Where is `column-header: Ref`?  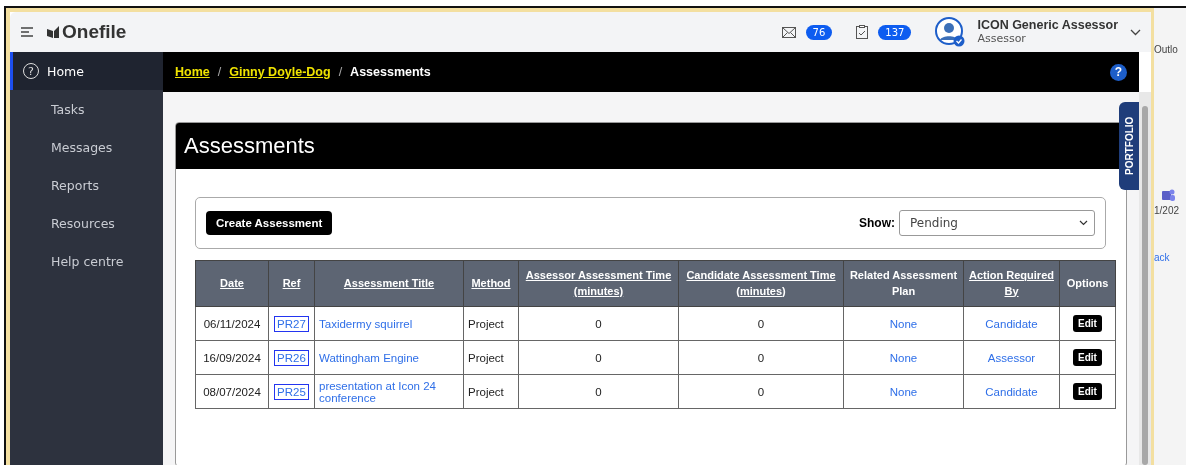
column-header: Ref is located at coordinates (291, 283).